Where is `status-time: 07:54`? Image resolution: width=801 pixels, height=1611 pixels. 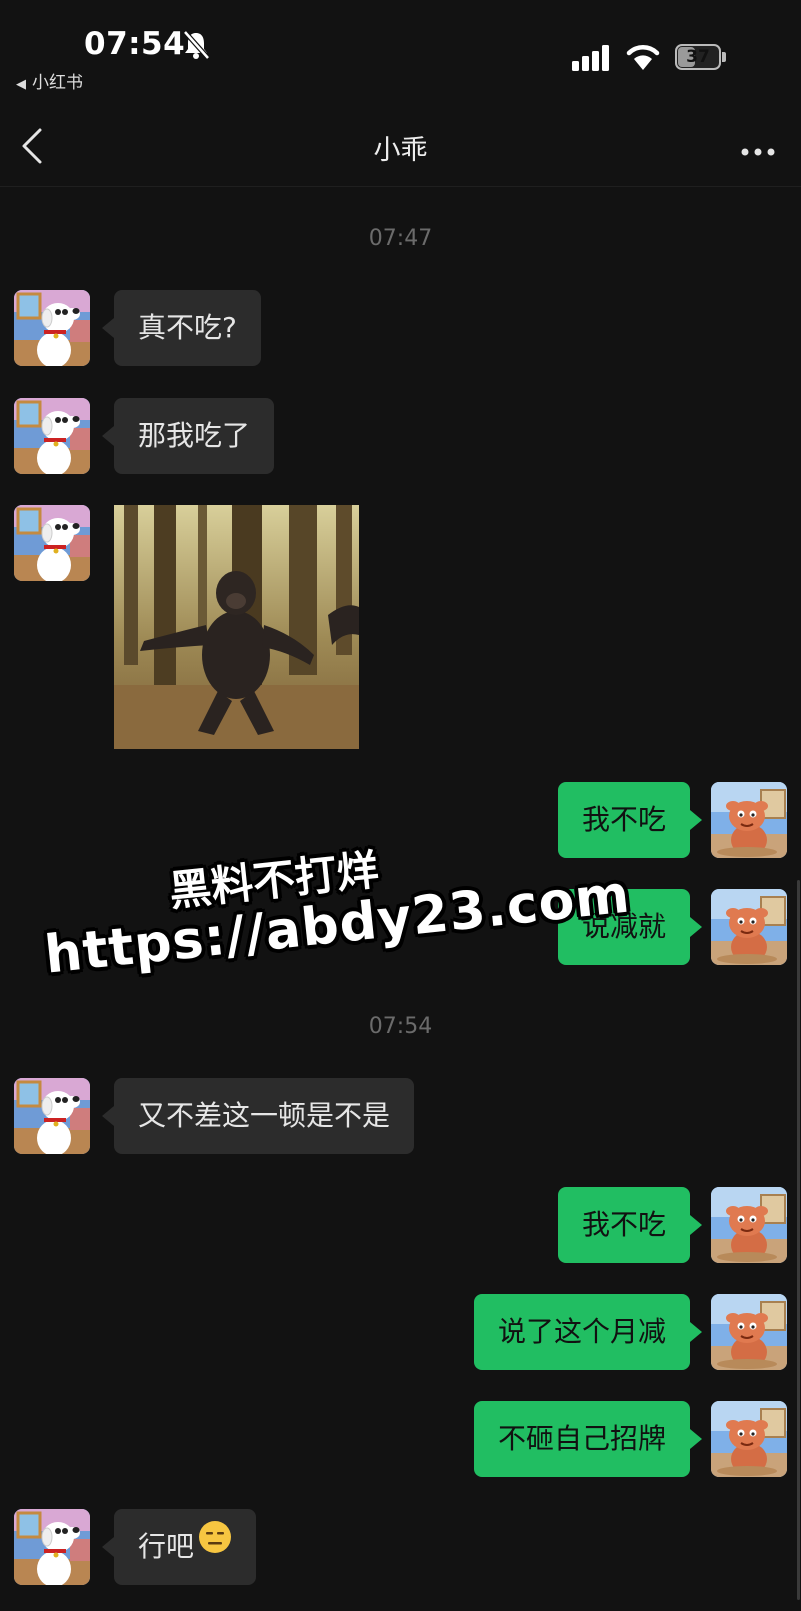
status-time: 07:54 is located at coordinates (135, 44).